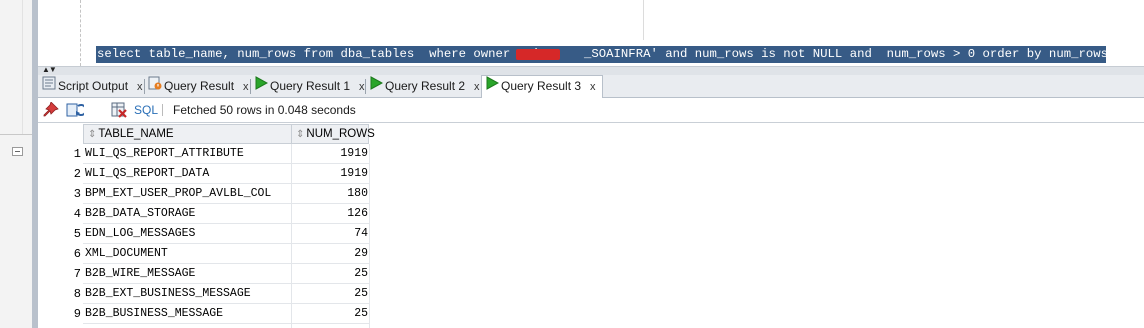 This screenshot has width=1144, height=328. I want to click on cell-table-name: B2B_WIRE_MESSAGE, so click(140, 274).